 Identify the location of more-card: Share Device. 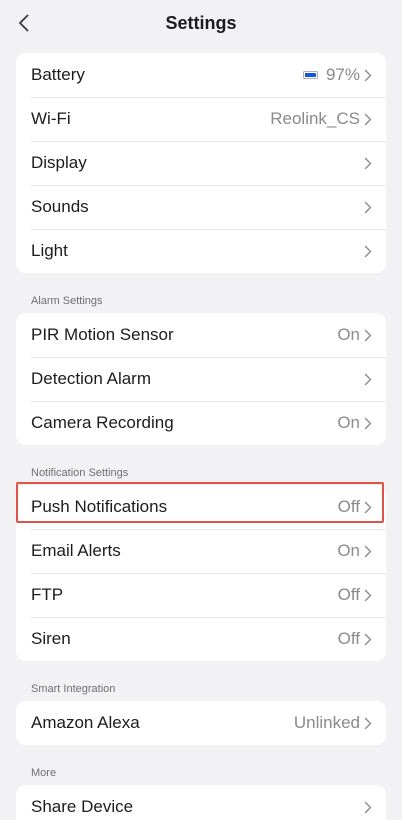
(201, 802).